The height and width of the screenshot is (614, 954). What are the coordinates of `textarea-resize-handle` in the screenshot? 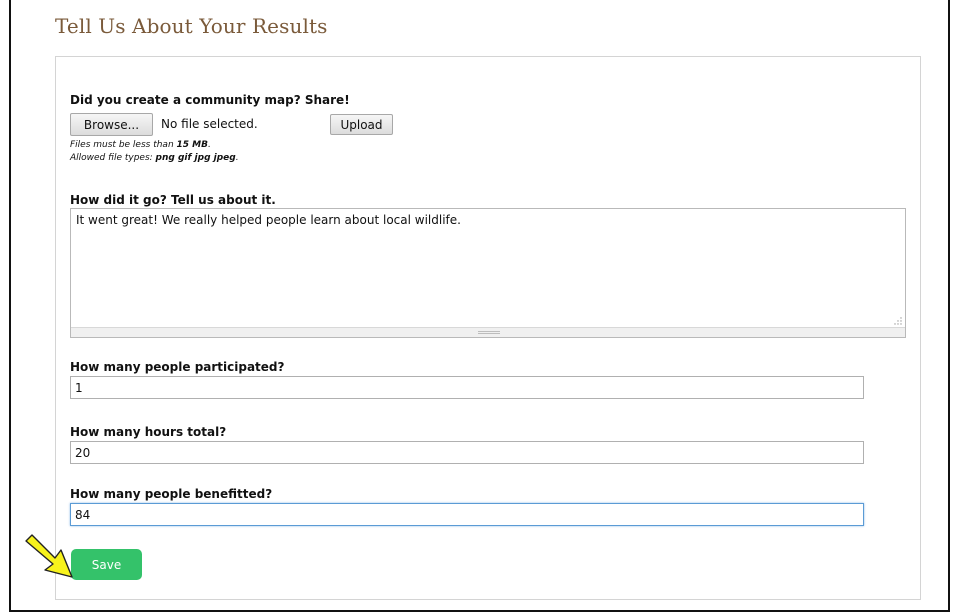 It's located at (488, 332).